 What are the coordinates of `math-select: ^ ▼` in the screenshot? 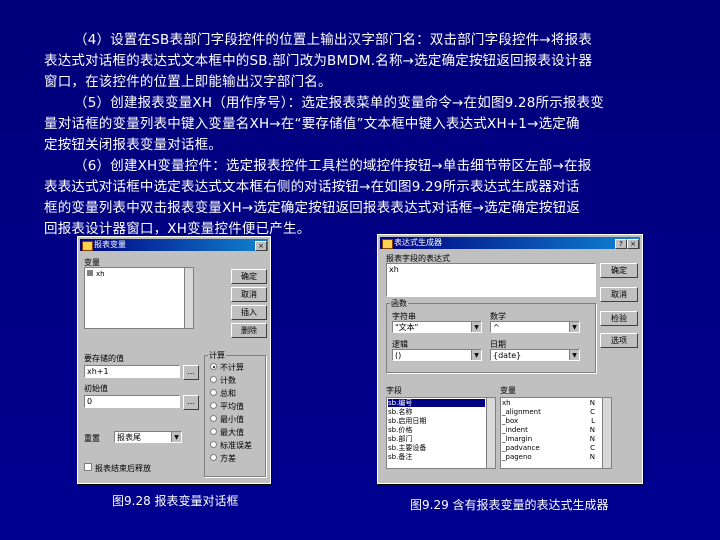 It's located at (535, 327).